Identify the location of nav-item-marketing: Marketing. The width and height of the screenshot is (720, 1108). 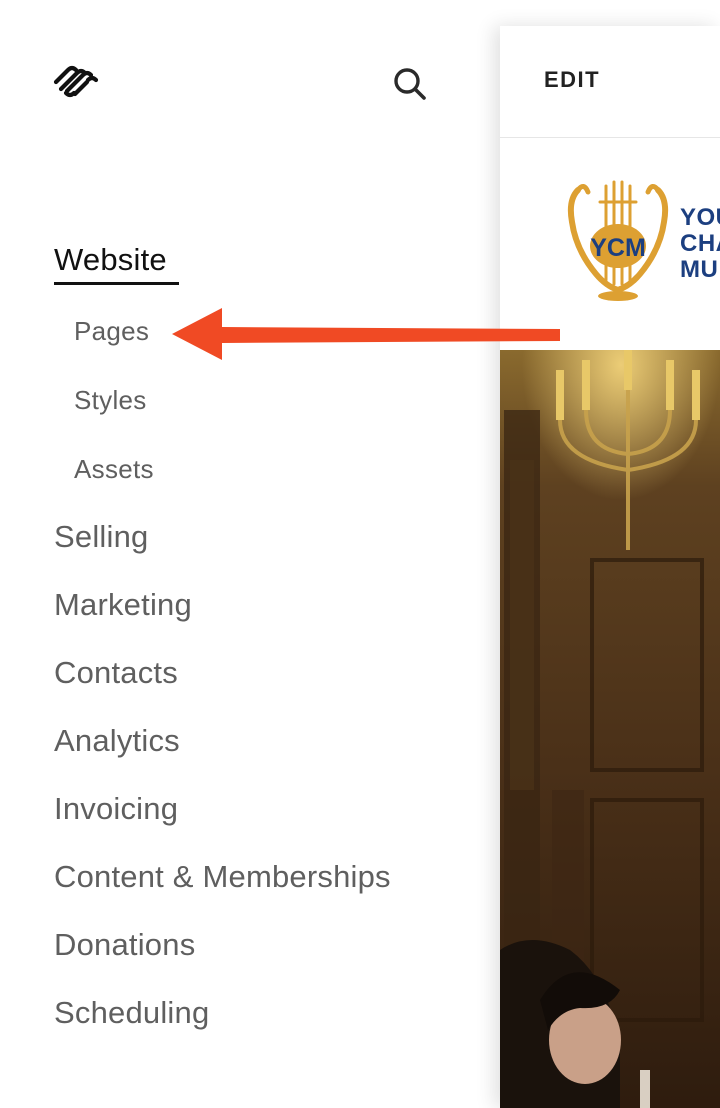
(123, 605).